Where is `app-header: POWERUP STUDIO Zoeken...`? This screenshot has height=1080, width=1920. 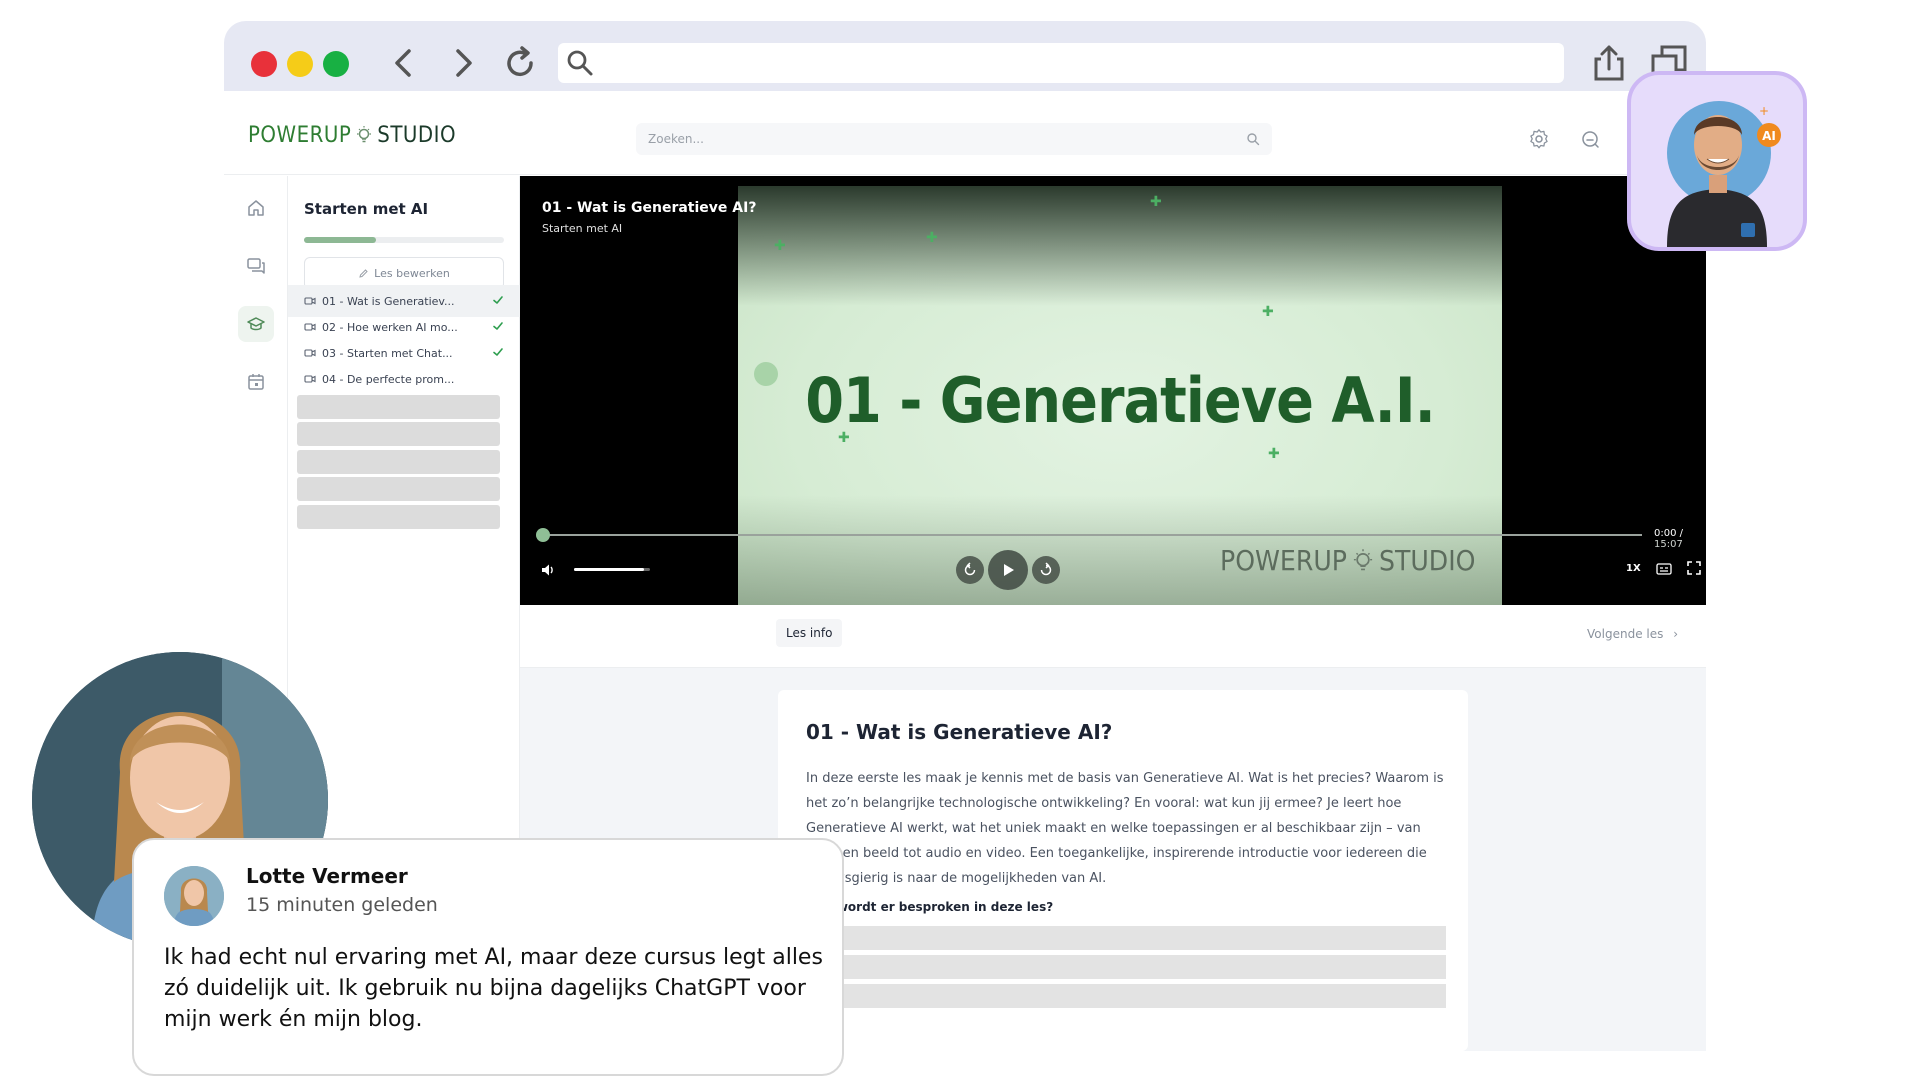 app-header: POWERUP STUDIO Zoeken... is located at coordinates (965, 133).